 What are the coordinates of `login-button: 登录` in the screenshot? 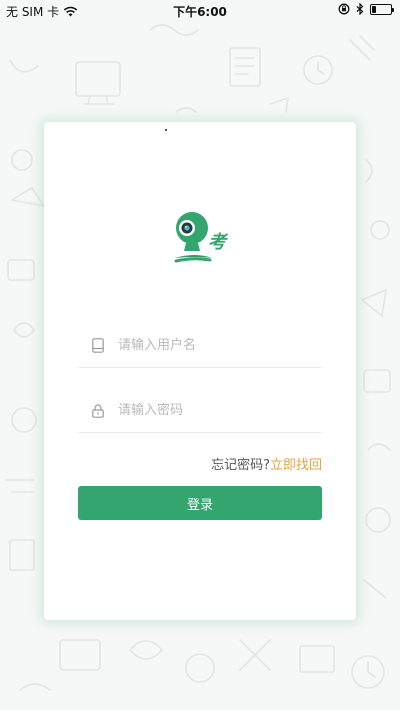 It's located at (200, 503).